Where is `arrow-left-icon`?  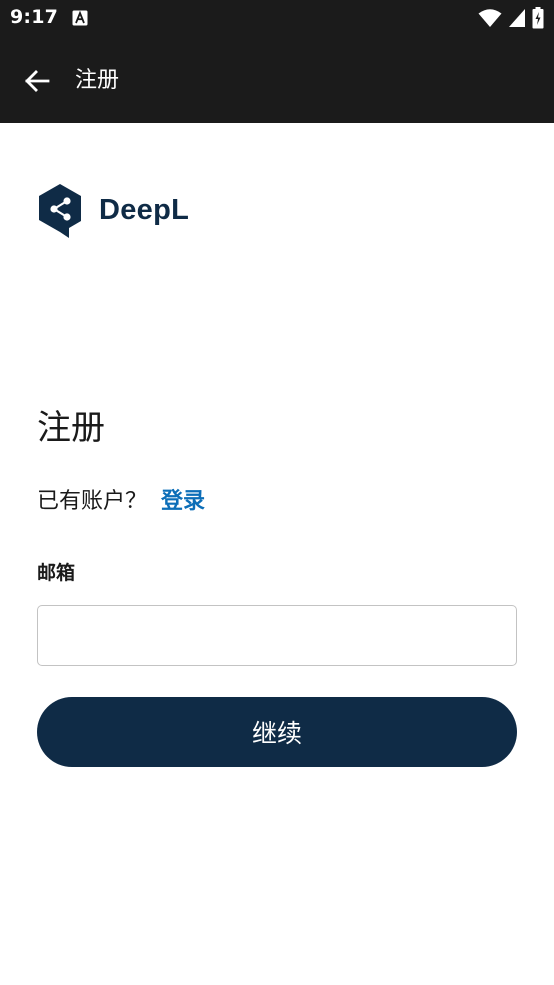
arrow-left-icon is located at coordinates (37, 81).